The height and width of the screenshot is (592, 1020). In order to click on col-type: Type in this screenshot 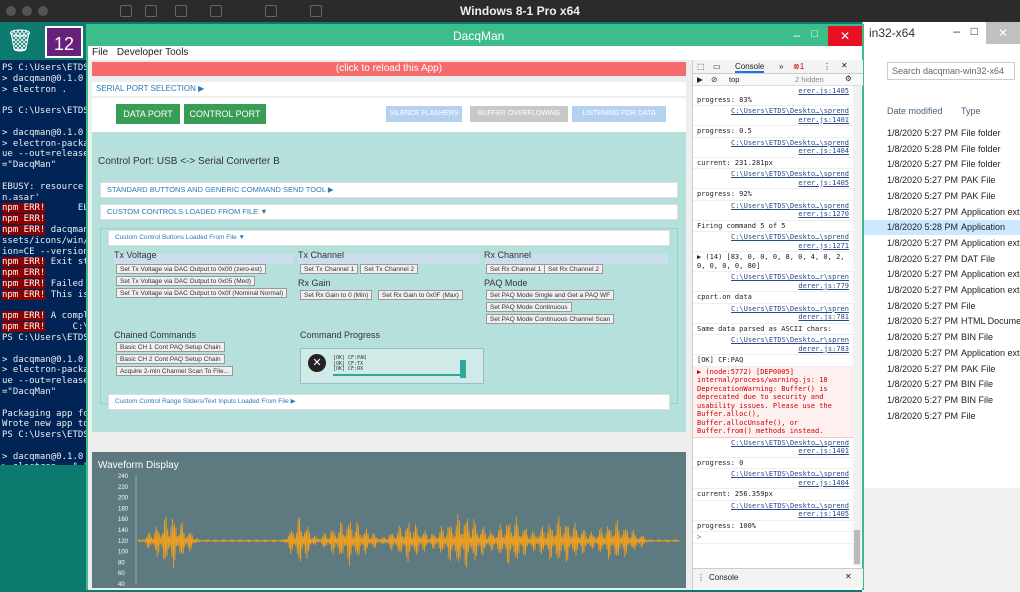, I will do `click(971, 111)`.